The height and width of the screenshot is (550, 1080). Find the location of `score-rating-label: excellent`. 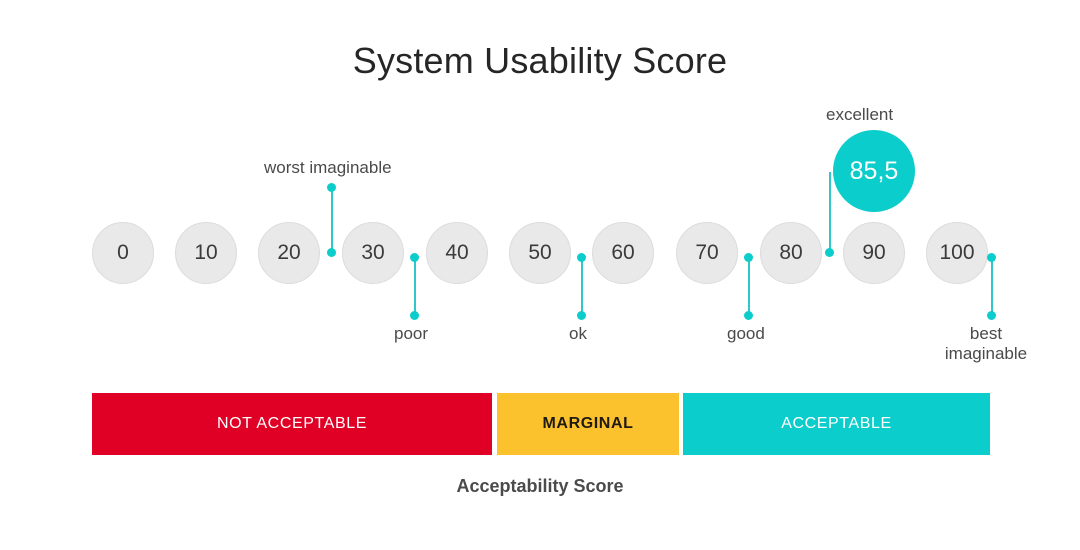

score-rating-label: excellent is located at coordinates (860, 114).